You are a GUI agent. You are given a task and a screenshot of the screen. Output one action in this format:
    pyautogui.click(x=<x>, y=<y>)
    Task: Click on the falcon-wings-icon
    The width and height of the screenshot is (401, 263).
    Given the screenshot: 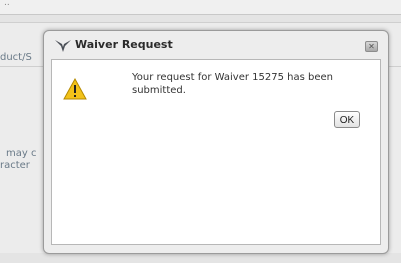 What is the action you would take?
    pyautogui.click(x=63, y=46)
    